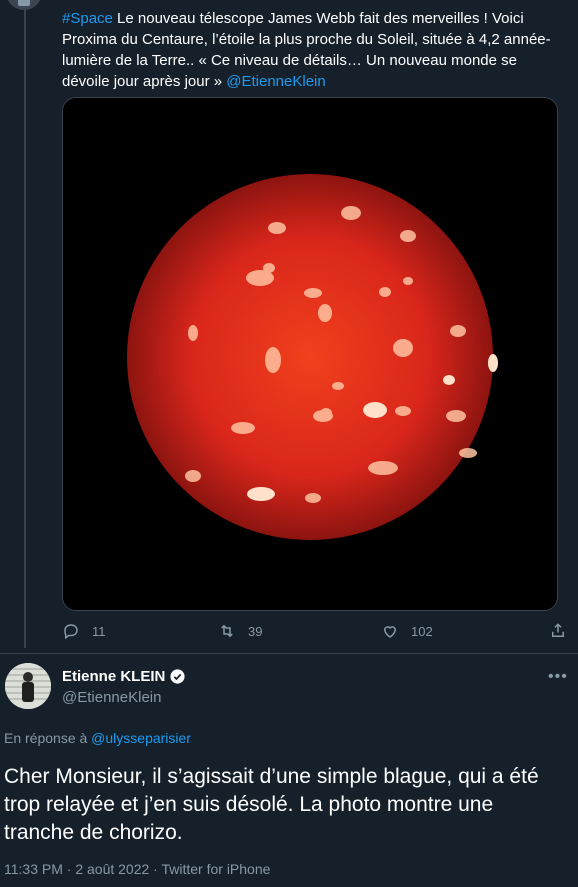 The height and width of the screenshot is (887, 578). What do you see at coordinates (141, 738) in the screenshot?
I see `replying-to-link: @ulysseparisier` at bounding box center [141, 738].